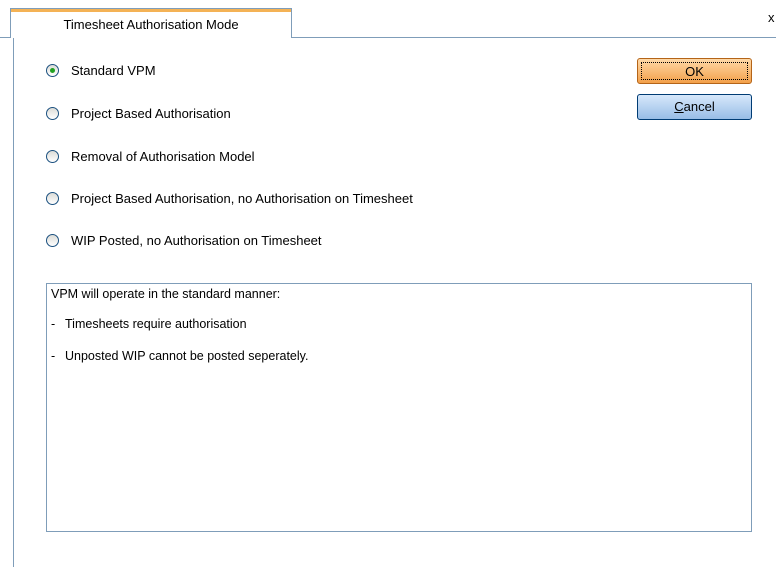  Describe the element at coordinates (771, 17) in the screenshot. I see `close-icon: x` at that location.